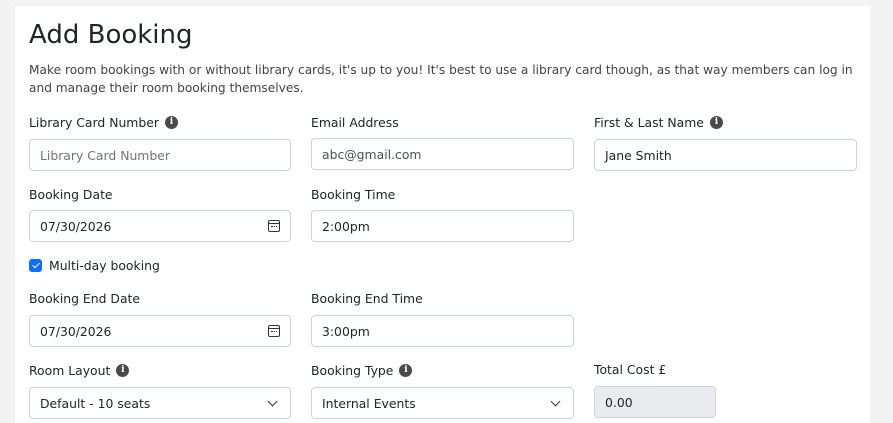 The width and height of the screenshot is (893, 423). I want to click on end-date-label: Booking End Date, so click(85, 298).